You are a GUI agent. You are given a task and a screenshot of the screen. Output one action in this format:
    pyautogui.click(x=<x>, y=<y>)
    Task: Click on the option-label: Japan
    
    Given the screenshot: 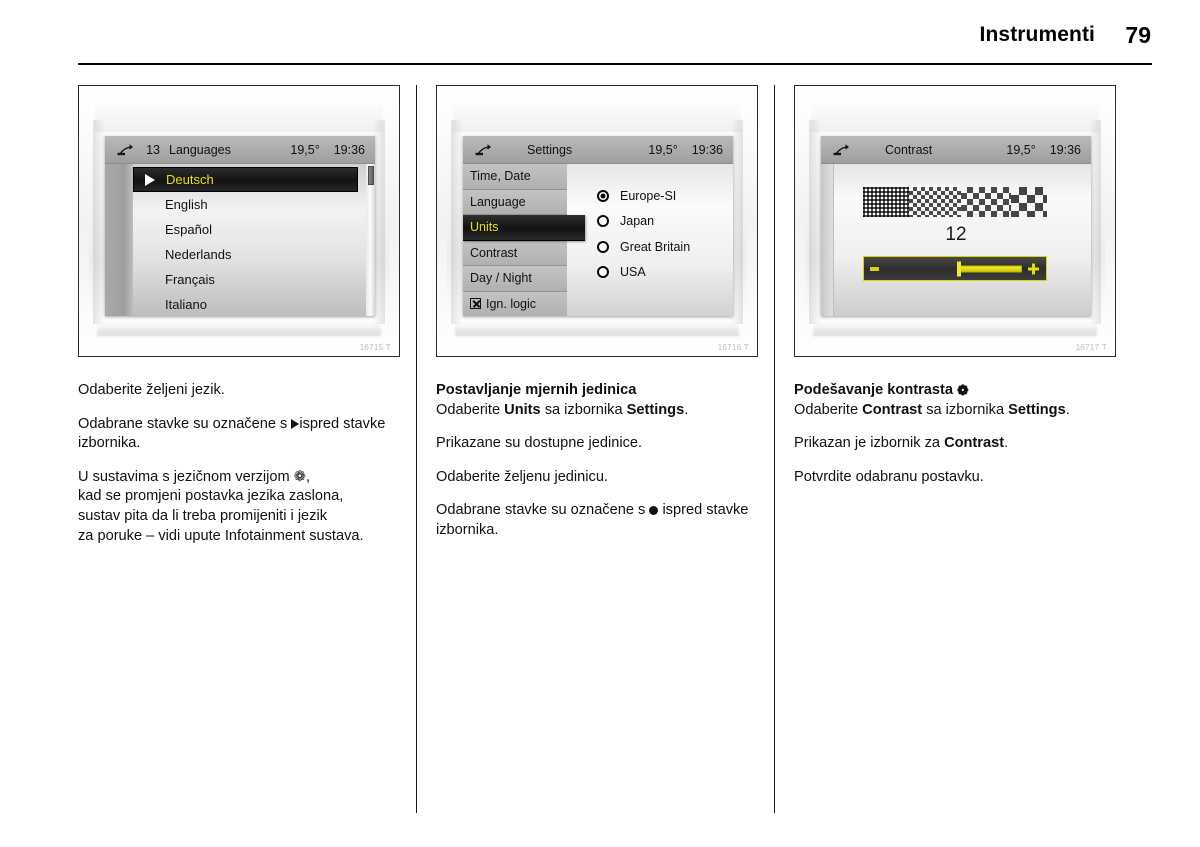 What is the action you would take?
    pyautogui.click(x=637, y=221)
    